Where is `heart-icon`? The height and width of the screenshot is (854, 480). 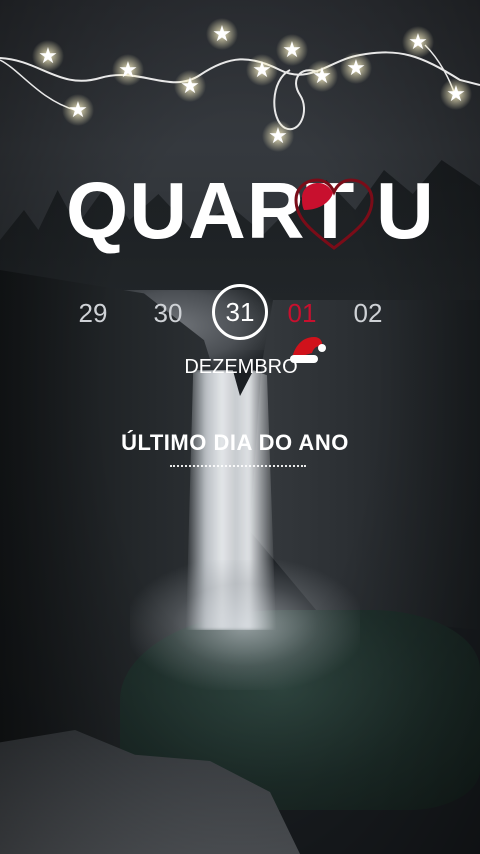
heart-icon is located at coordinates (334, 214).